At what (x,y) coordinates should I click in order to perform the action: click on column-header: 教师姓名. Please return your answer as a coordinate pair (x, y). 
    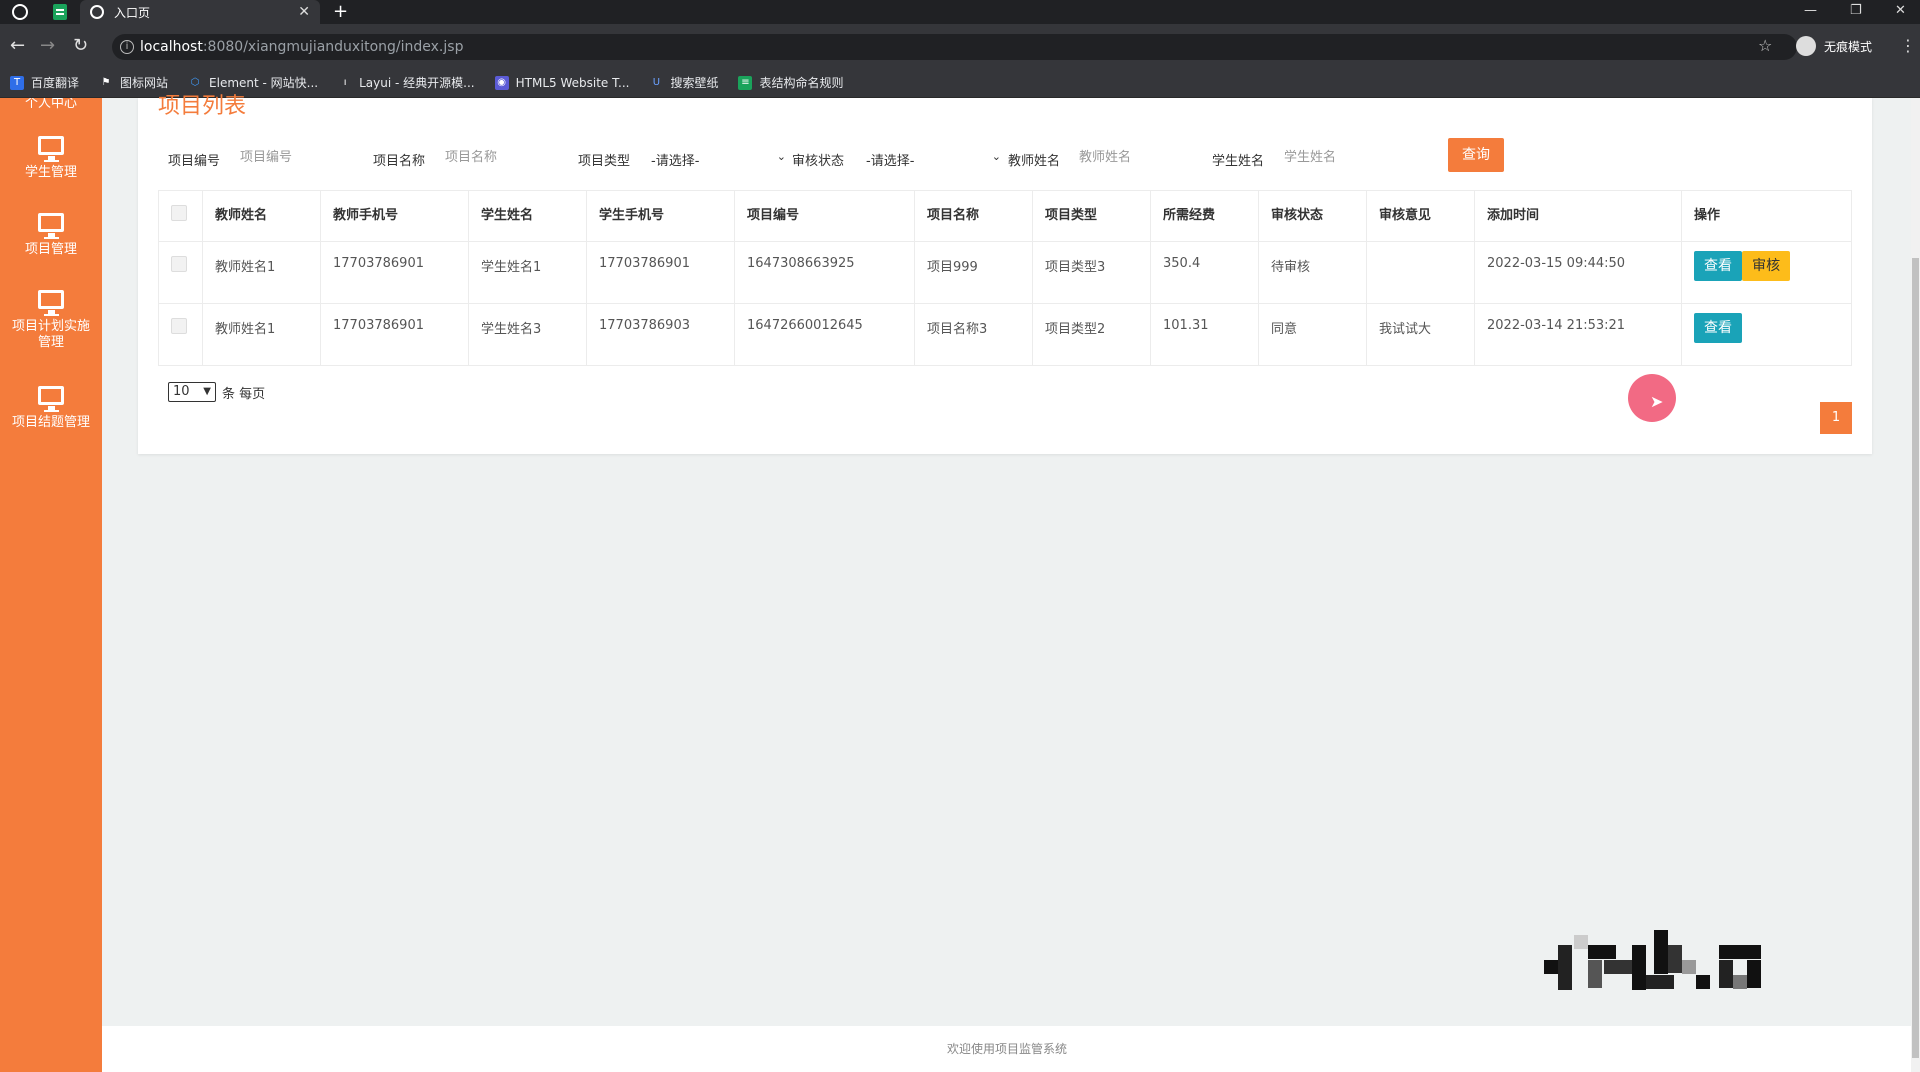
    Looking at the image, I should click on (261, 216).